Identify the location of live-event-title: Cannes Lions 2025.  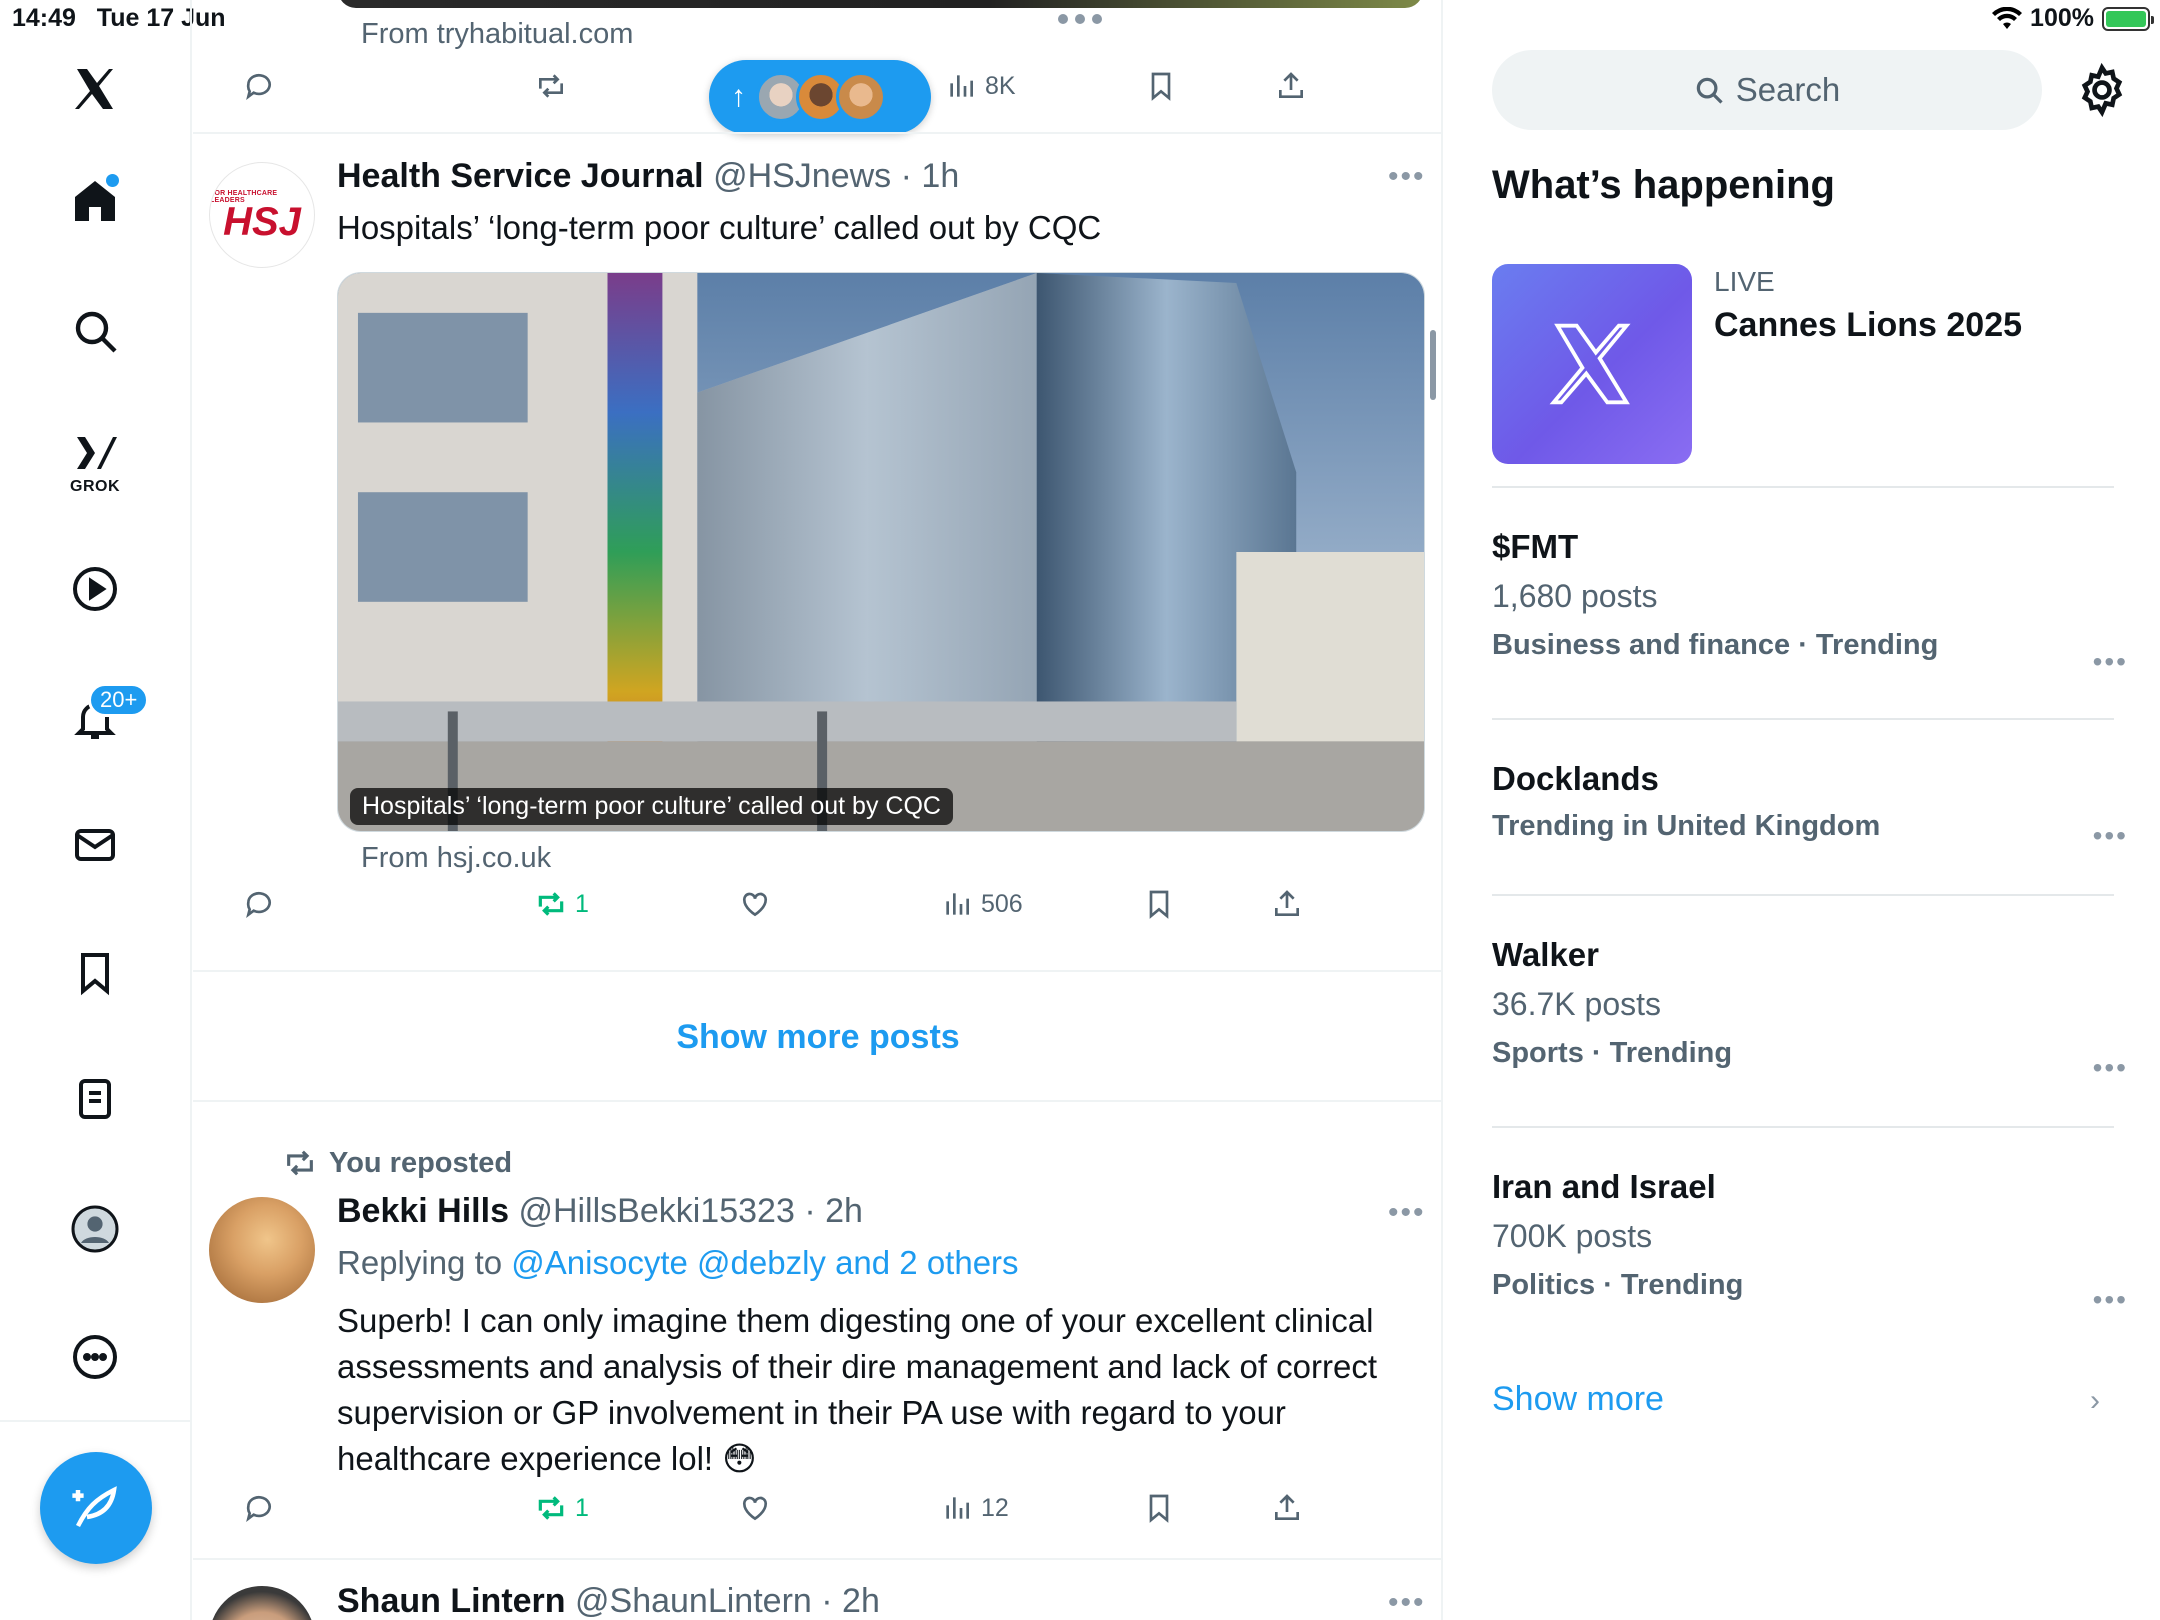
(1868, 325).